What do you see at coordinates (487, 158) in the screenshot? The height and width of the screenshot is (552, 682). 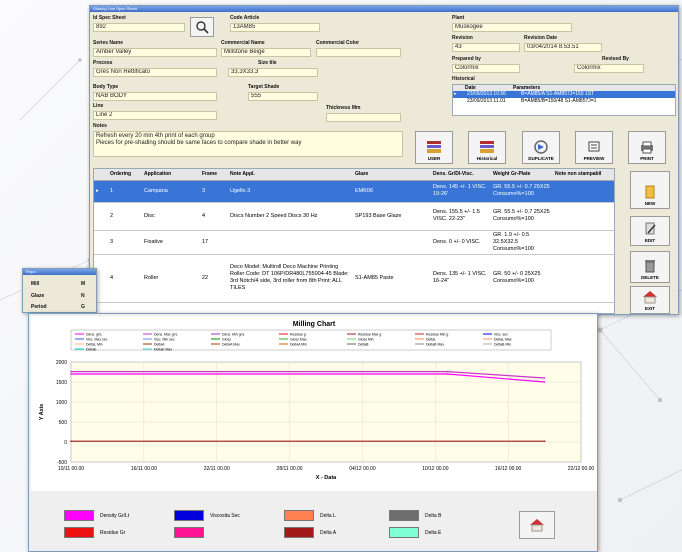 I see `historical-button-label: Historical` at bounding box center [487, 158].